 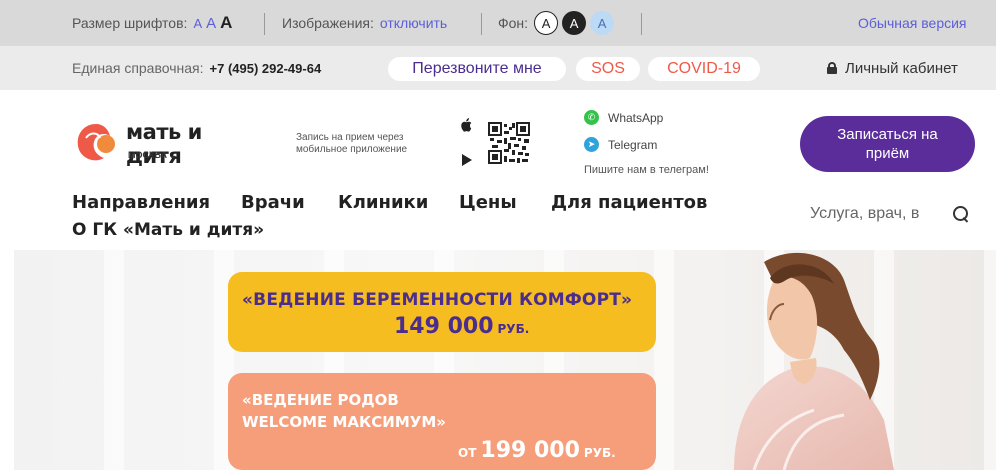 What do you see at coordinates (546, 23) in the screenshot?
I see `background-white-button: A` at bounding box center [546, 23].